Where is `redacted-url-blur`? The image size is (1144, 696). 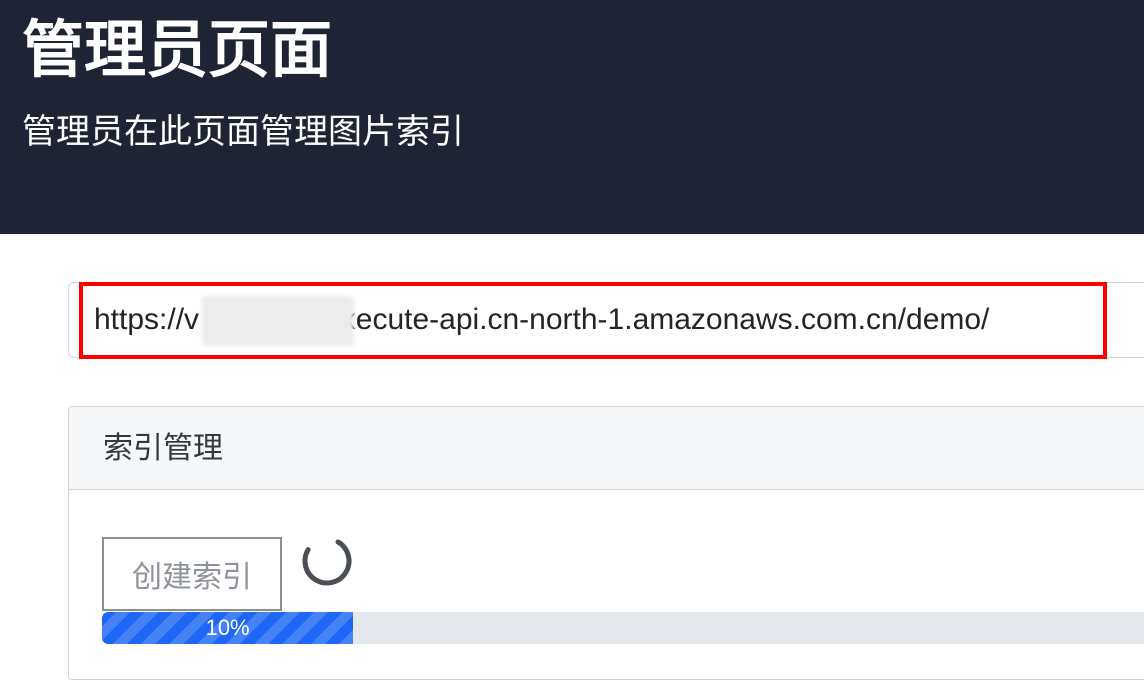 redacted-url-blur is located at coordinates (278, 321).